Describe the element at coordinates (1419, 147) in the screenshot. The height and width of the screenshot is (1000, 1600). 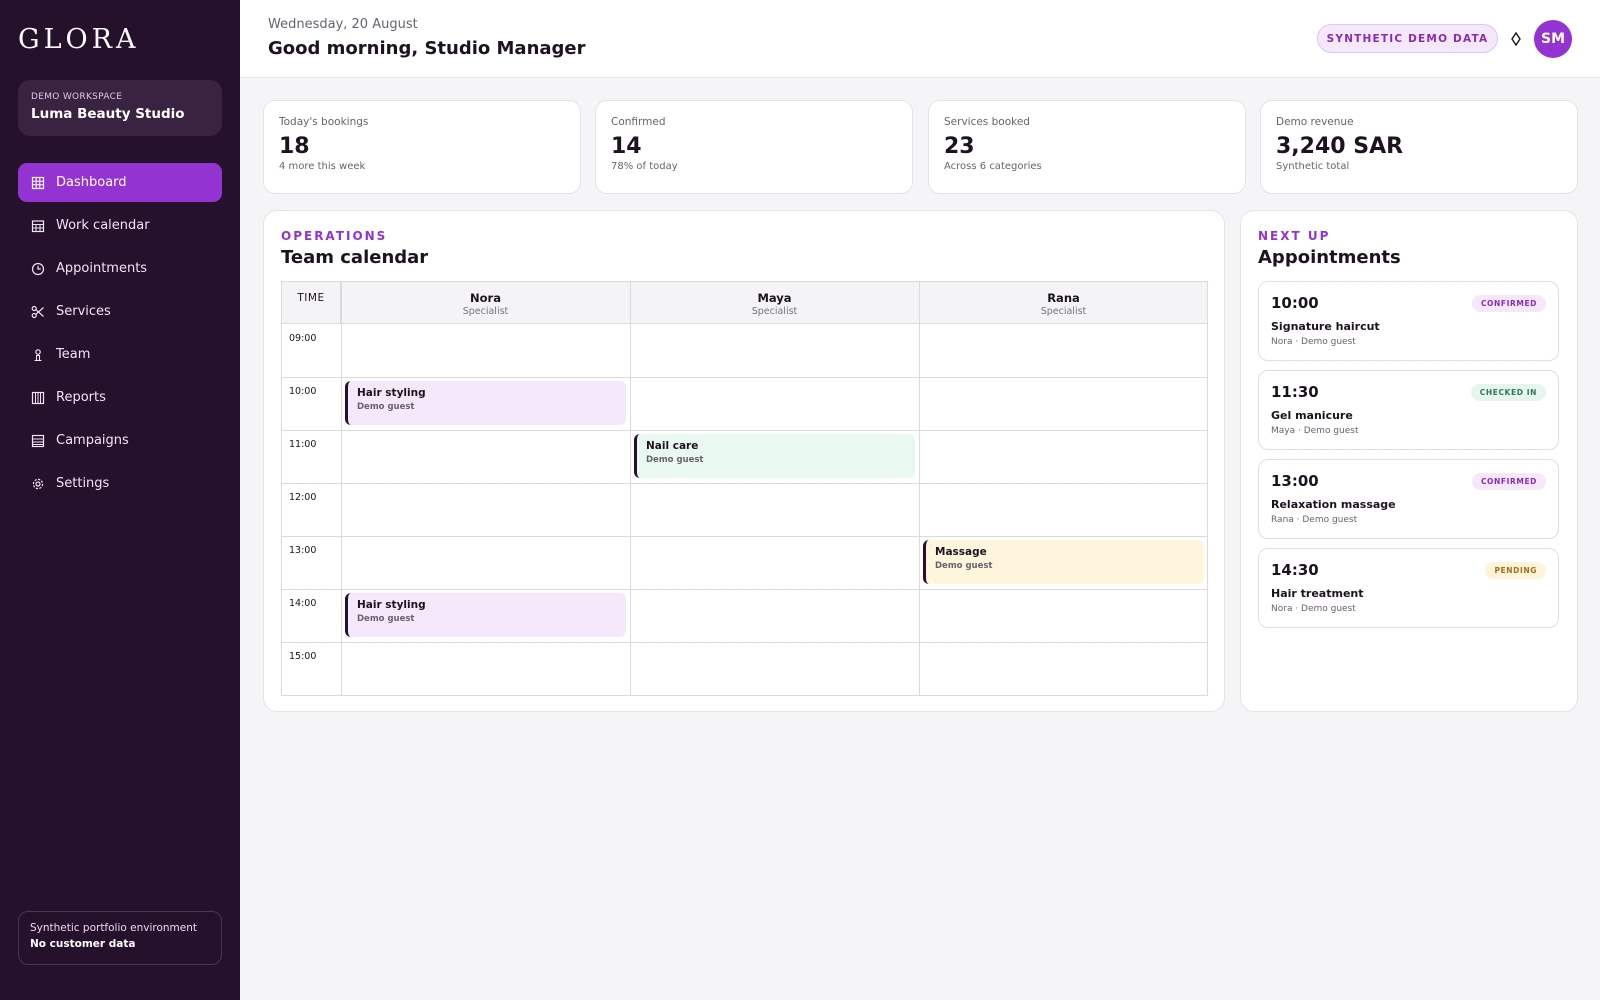
I see `stat-card: Demo revenue 3,240 SAR Synthetic total` at that location.